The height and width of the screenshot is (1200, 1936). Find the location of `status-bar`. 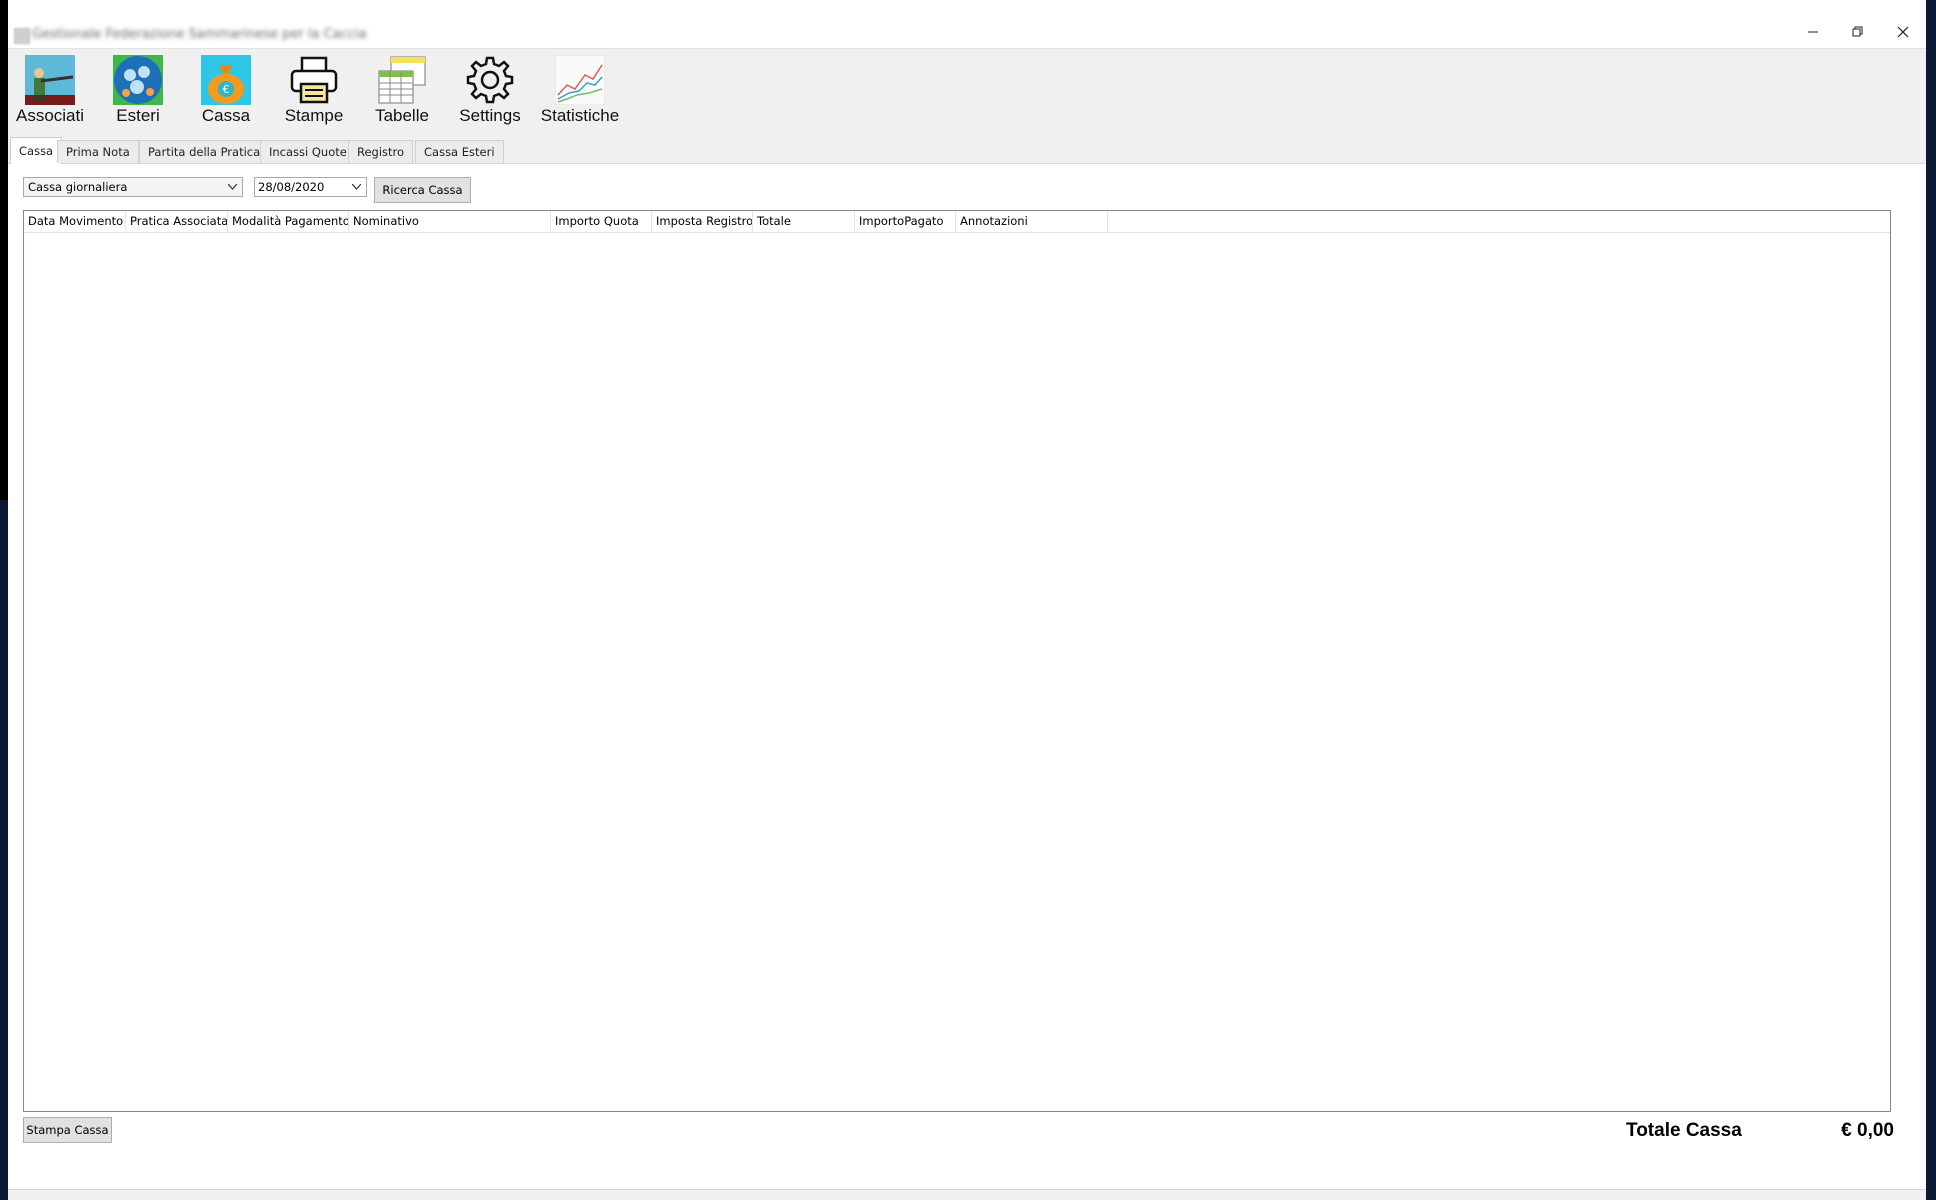

status-bar is located at coordinates (967, 1194).